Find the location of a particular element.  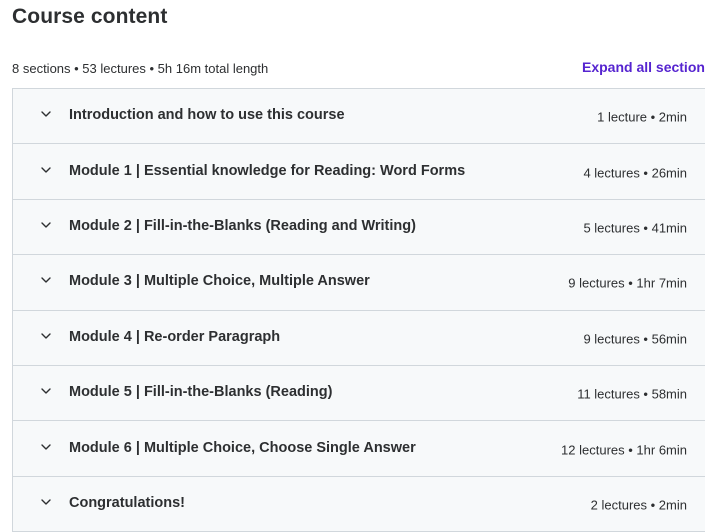

page-title: Course content is located at coordinates (90, 16).